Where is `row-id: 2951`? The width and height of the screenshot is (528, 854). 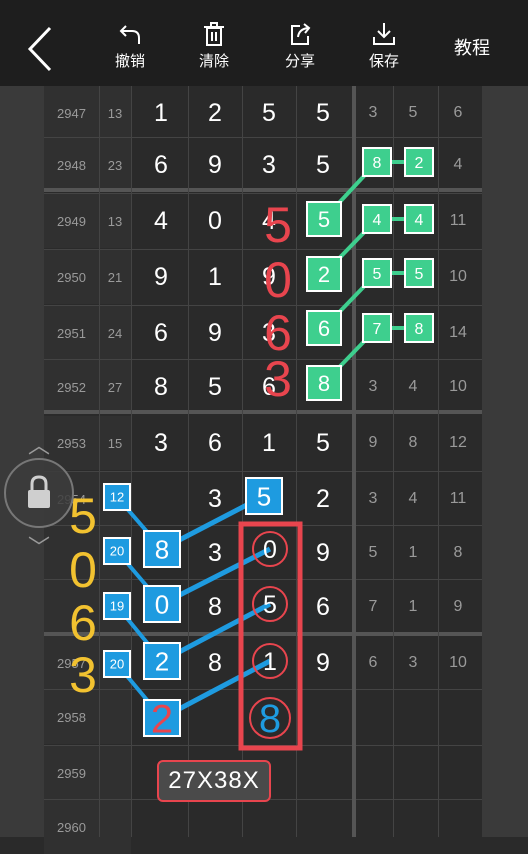 row-id: 2951 is located at coordinates (71, 333).